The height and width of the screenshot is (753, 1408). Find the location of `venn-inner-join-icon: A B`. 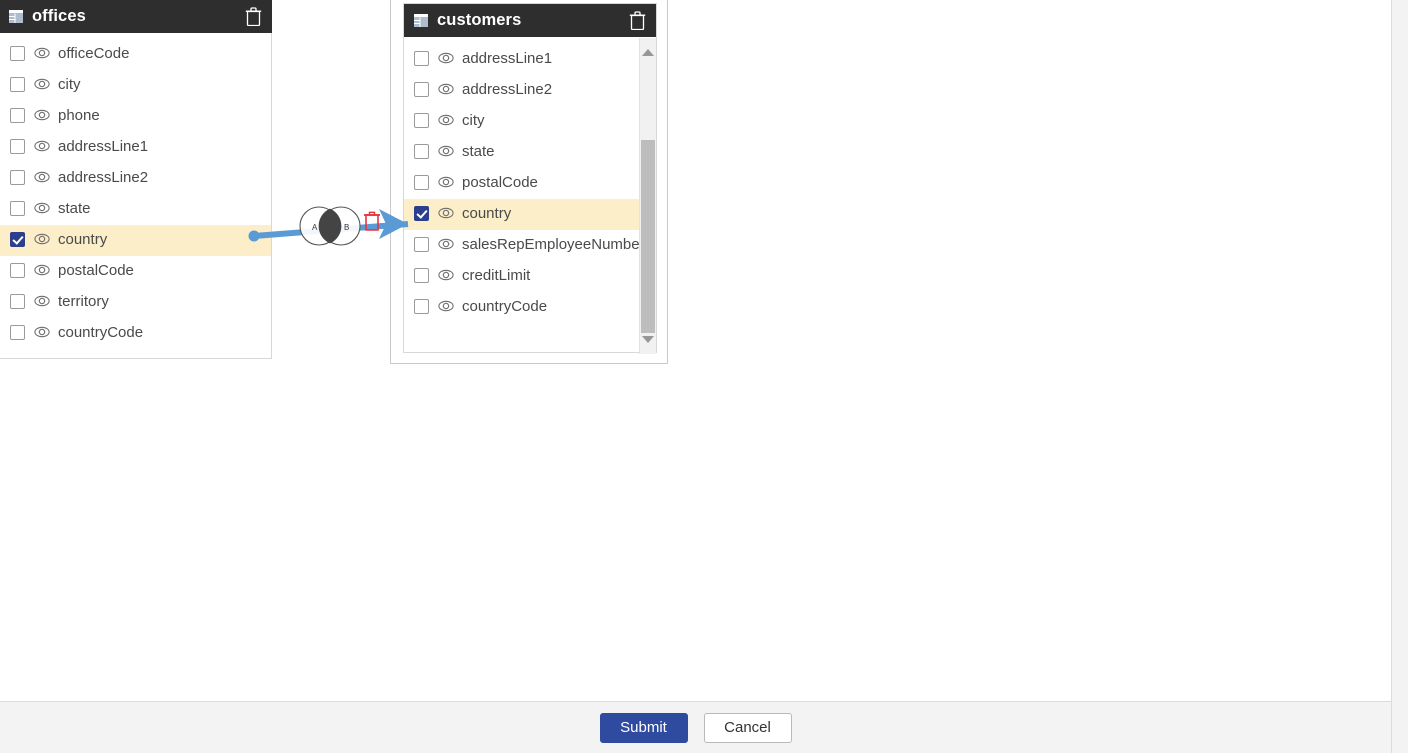

venn-inner-join-icon: A B is located at coordinates (330, 226).